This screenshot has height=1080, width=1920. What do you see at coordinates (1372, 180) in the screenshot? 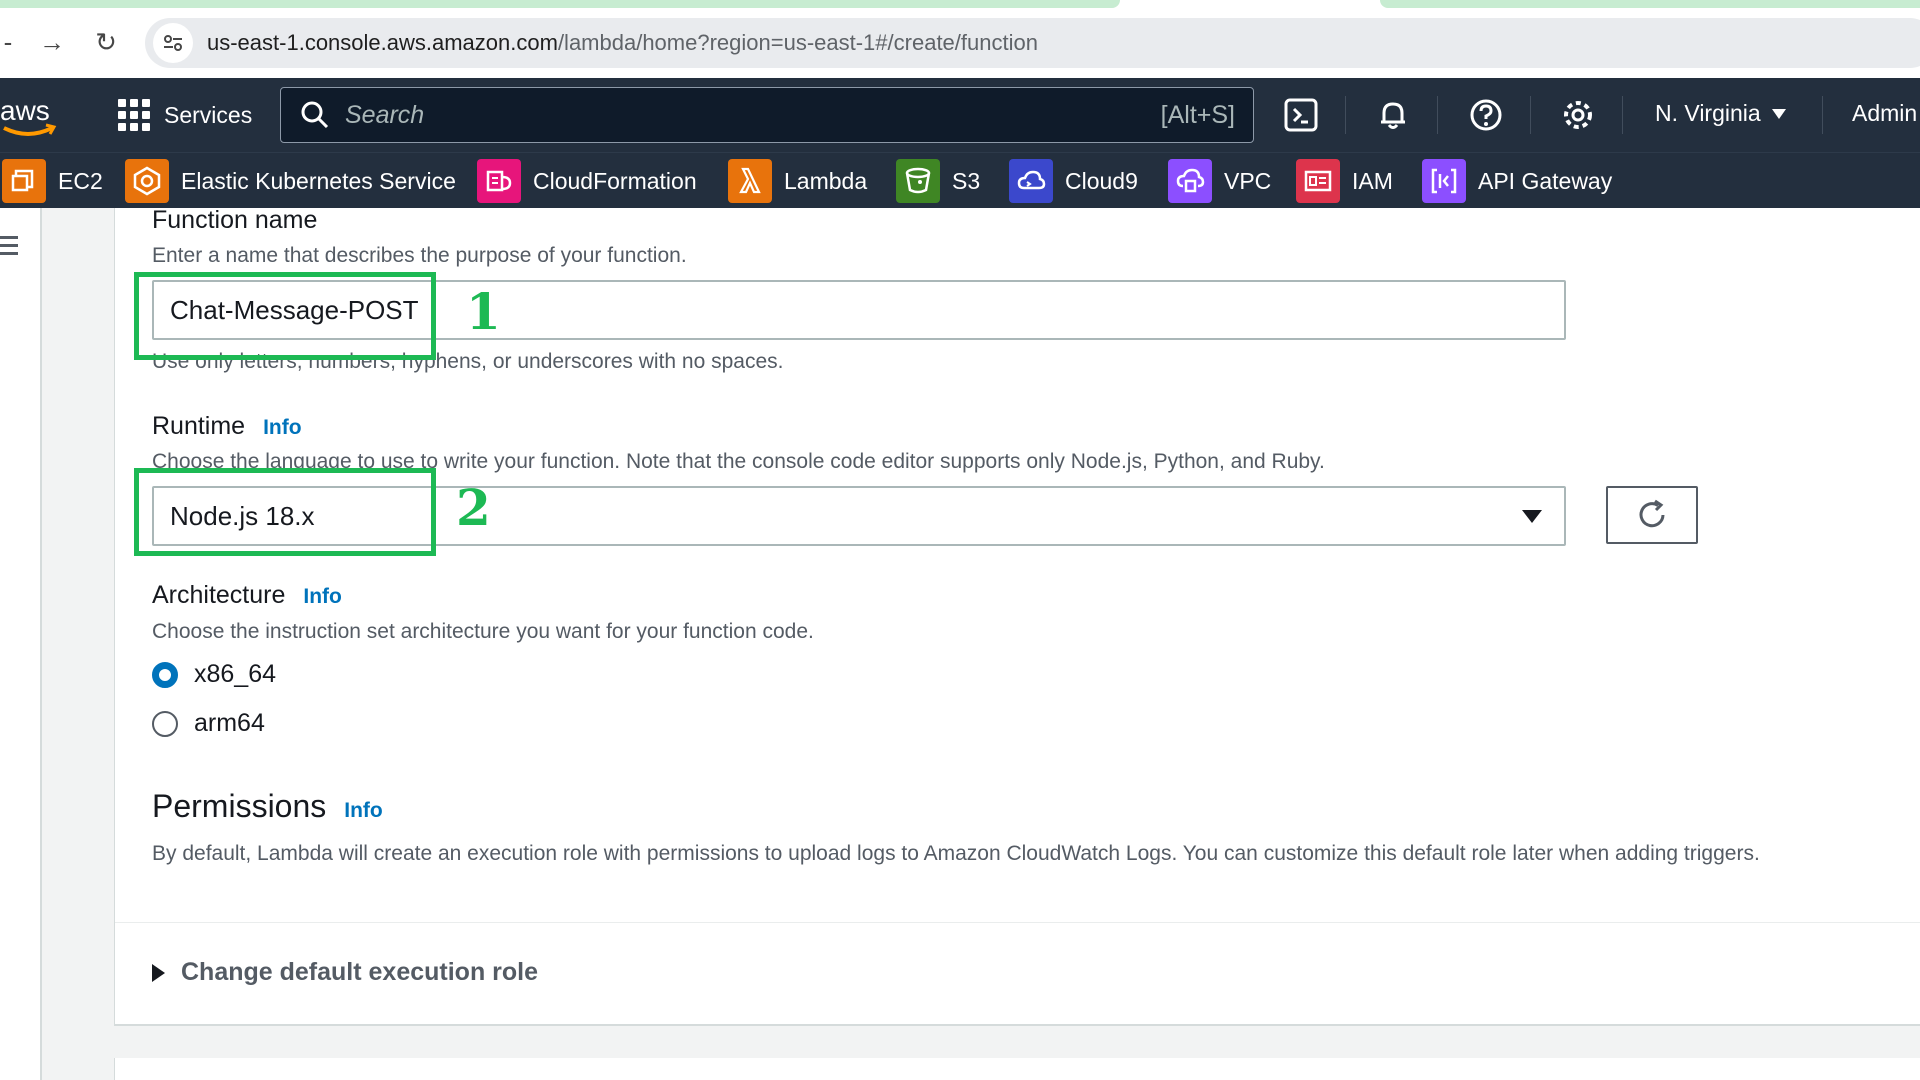
I see `favorite-label: IAM` at bounding box center [1372, 180].